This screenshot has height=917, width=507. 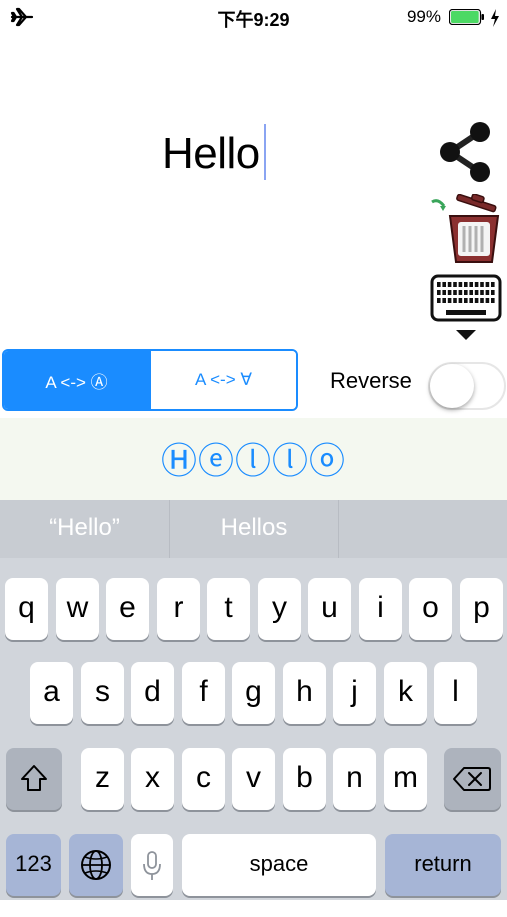 I want to click on reverse-label: Reverse, so click(x=371, y=380).